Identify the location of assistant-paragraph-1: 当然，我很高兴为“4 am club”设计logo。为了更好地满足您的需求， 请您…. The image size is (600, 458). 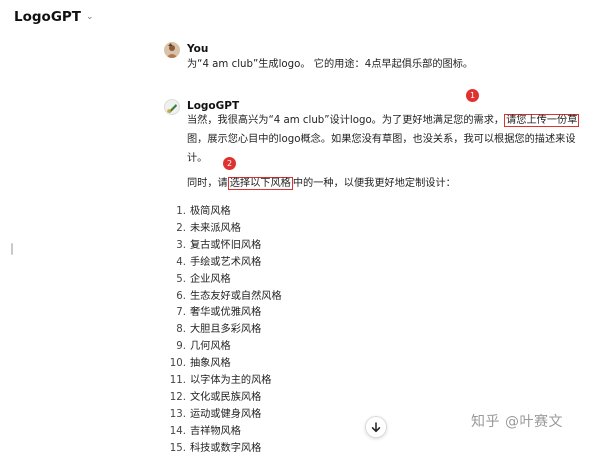
(383, 139).